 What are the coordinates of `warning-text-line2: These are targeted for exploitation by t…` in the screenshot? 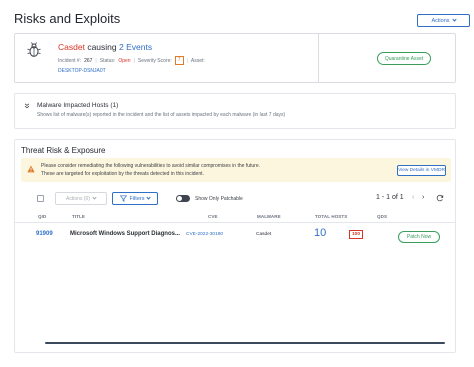 It's located at (122, 174).